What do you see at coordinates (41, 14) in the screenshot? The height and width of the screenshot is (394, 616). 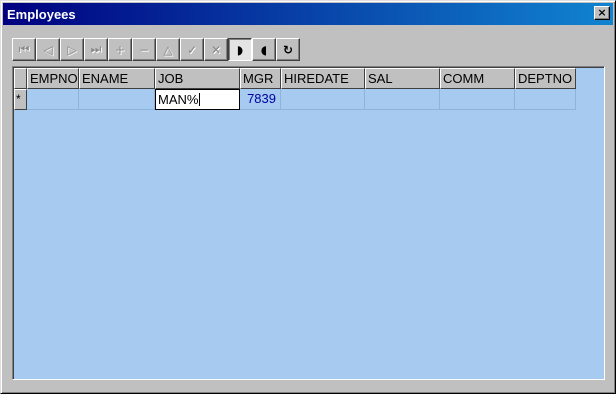 I see `window-title: Employees` at bounding box center [41, 14].